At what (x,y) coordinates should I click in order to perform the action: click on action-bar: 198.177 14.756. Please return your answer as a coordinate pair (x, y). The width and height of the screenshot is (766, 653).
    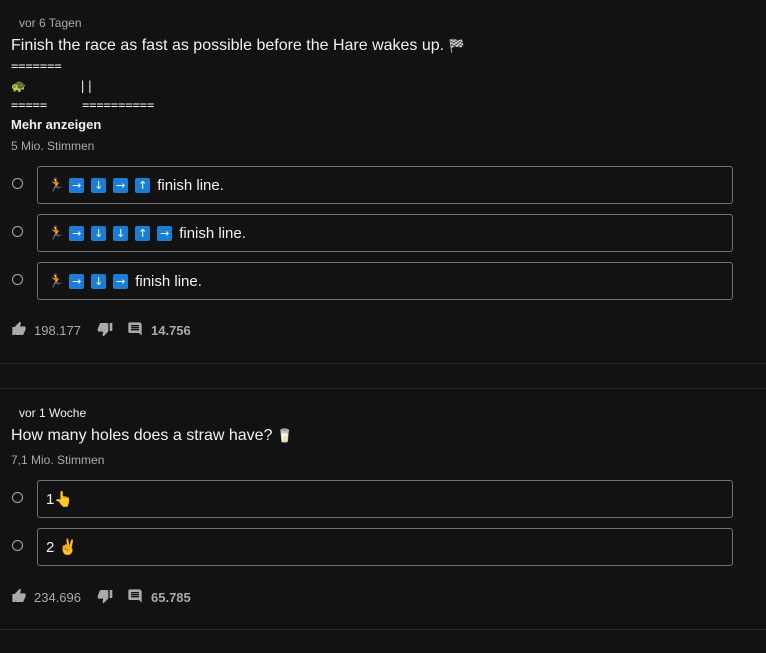
    Looking at the image, I should click on (101, 330).